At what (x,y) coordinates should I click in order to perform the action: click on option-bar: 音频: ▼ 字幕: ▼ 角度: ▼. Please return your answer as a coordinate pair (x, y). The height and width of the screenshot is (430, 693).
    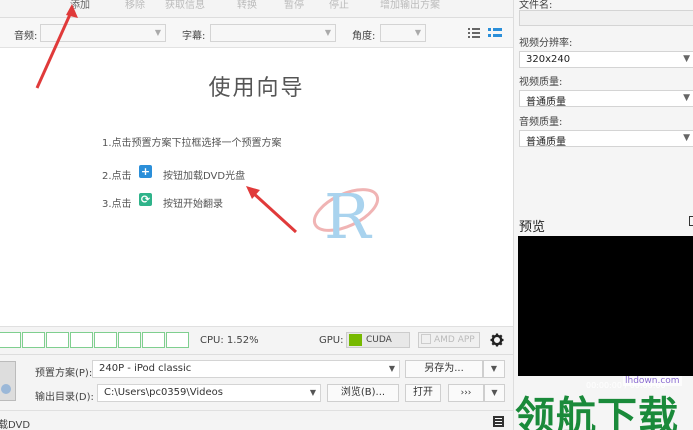
    Looking at the image, I should click on (256, 33).